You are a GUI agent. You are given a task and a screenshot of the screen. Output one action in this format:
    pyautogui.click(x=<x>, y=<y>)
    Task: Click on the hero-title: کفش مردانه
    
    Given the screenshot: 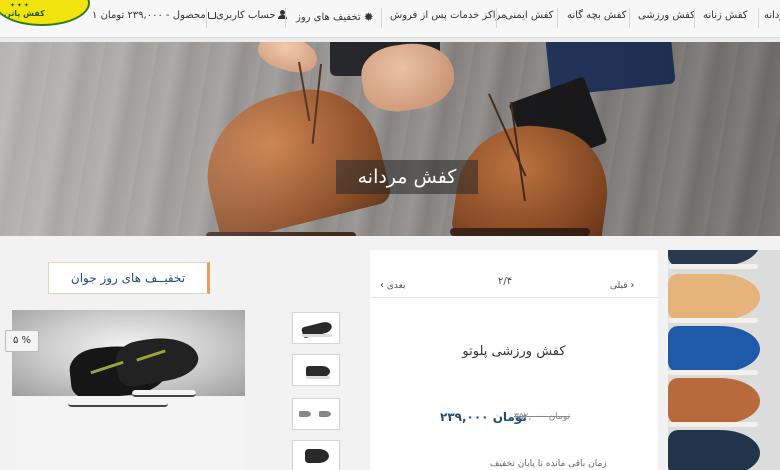 What is the action you would take?
    pyautogui.click(x=407, y=177)
    